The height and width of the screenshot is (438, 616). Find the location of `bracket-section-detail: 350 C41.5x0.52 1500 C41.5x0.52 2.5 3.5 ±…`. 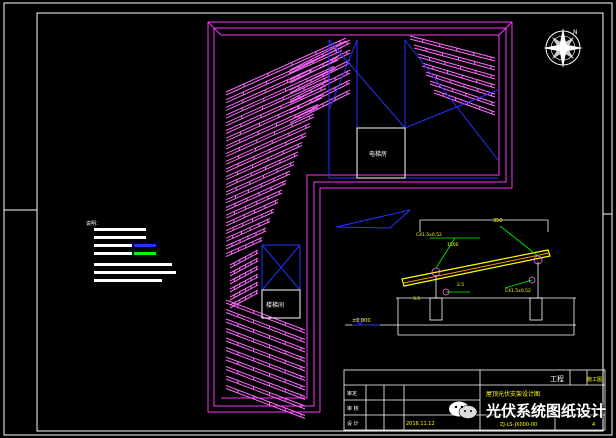

bracket-section-detail: 350 C41.5x0.52 1500 C41.5x0.52 2.5 3.5 ±… is located at coordinates (460, 277).